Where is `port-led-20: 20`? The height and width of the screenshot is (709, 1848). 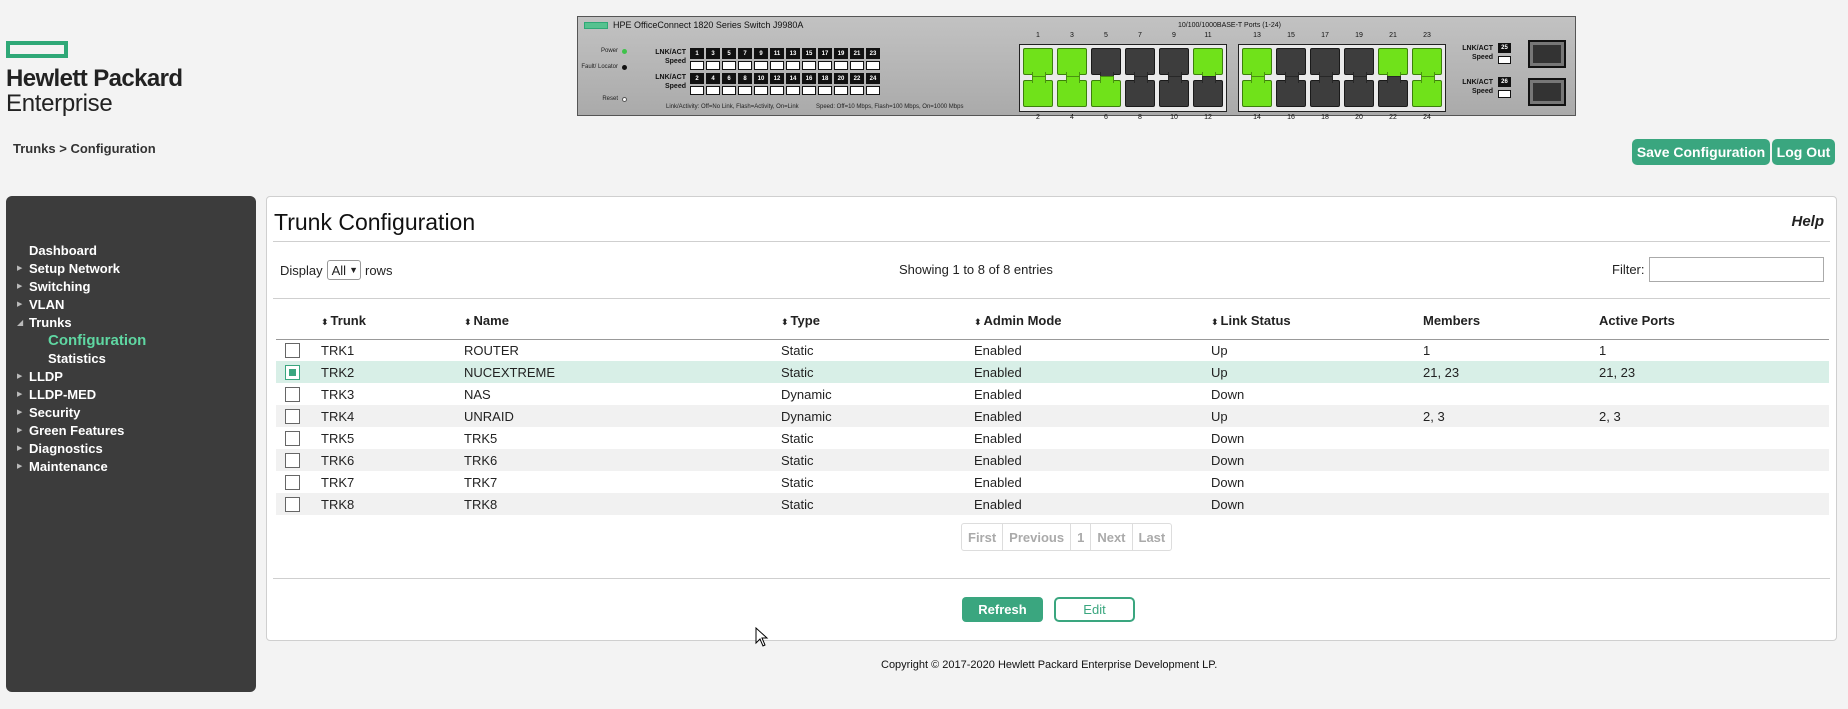 port-led-20: 20 is located at coordinates (841, 84).